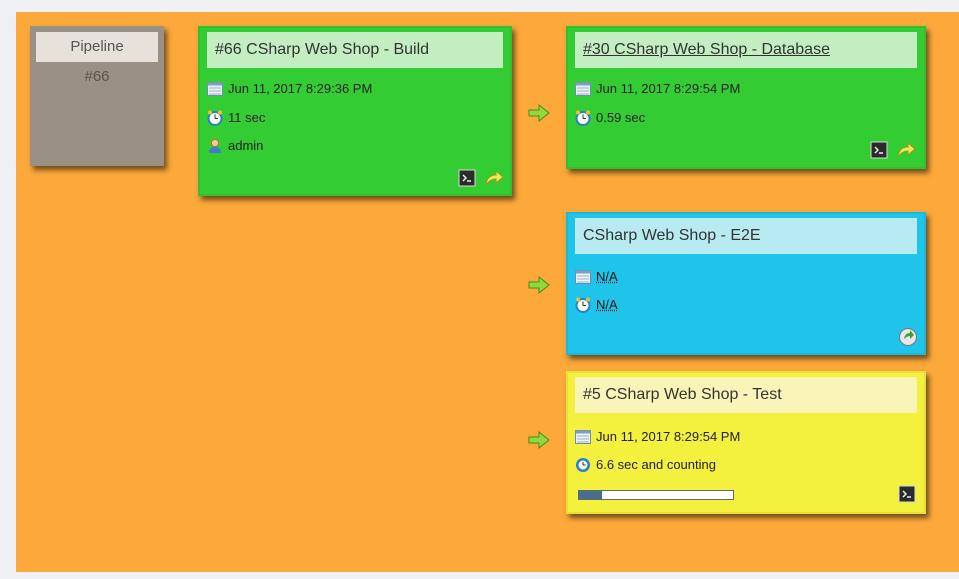  Describe the element at coordinates (607, 277) in the screenshot. I see `e2e-date: N/A` at that location.